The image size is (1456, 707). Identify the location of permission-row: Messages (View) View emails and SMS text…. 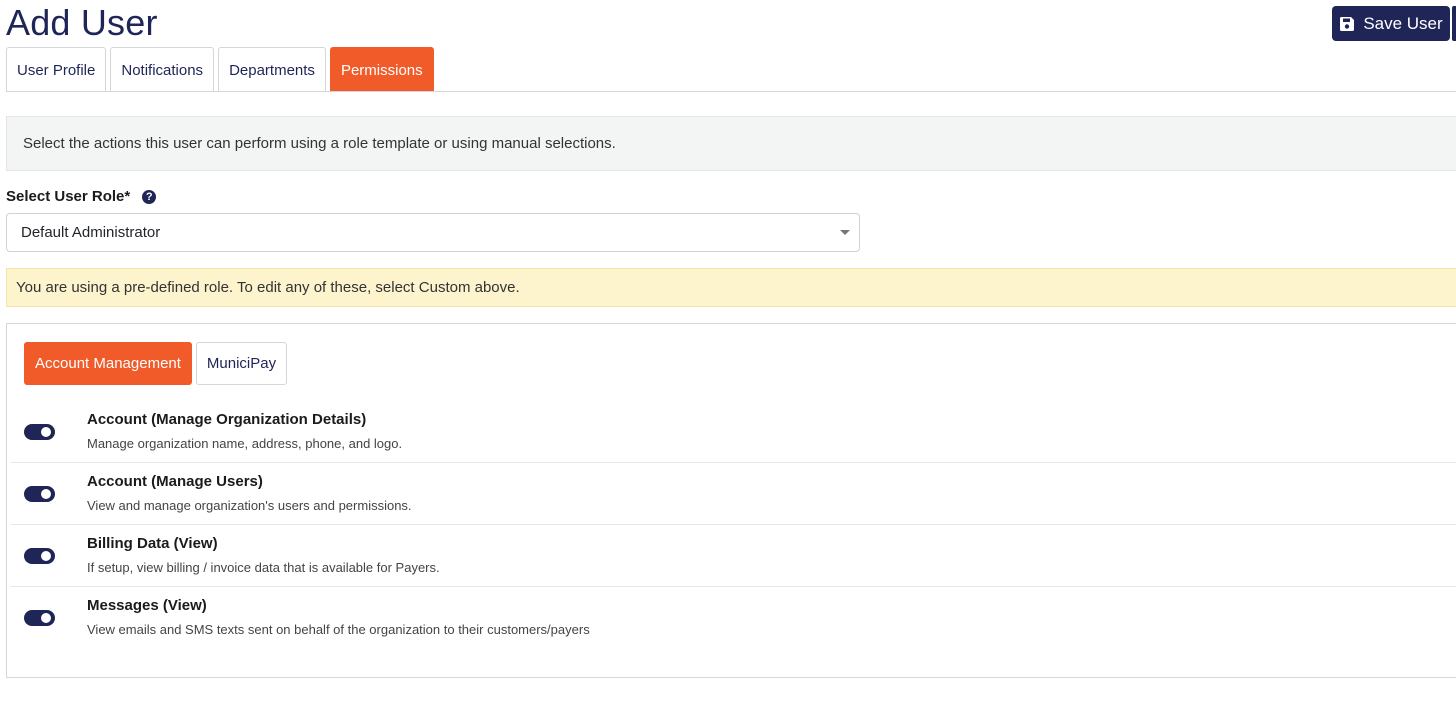
(733, 618).